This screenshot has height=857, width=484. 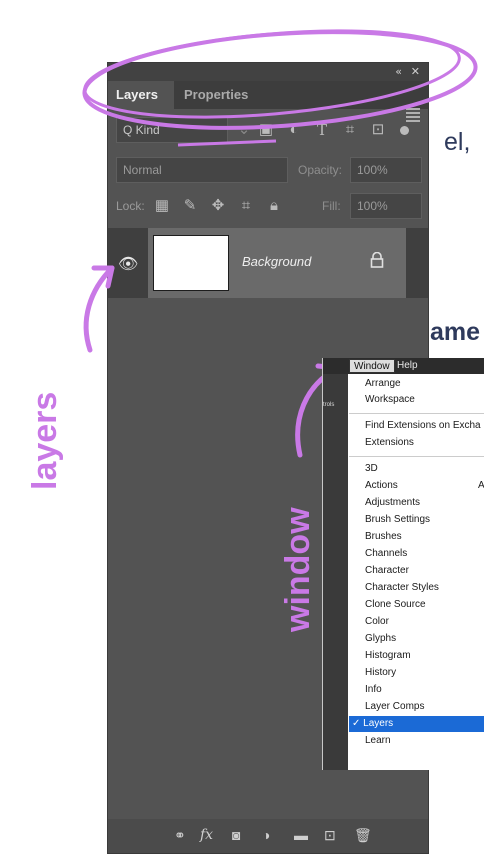 I want to click on menu-item-character: Character, so click(x=387, y=570).